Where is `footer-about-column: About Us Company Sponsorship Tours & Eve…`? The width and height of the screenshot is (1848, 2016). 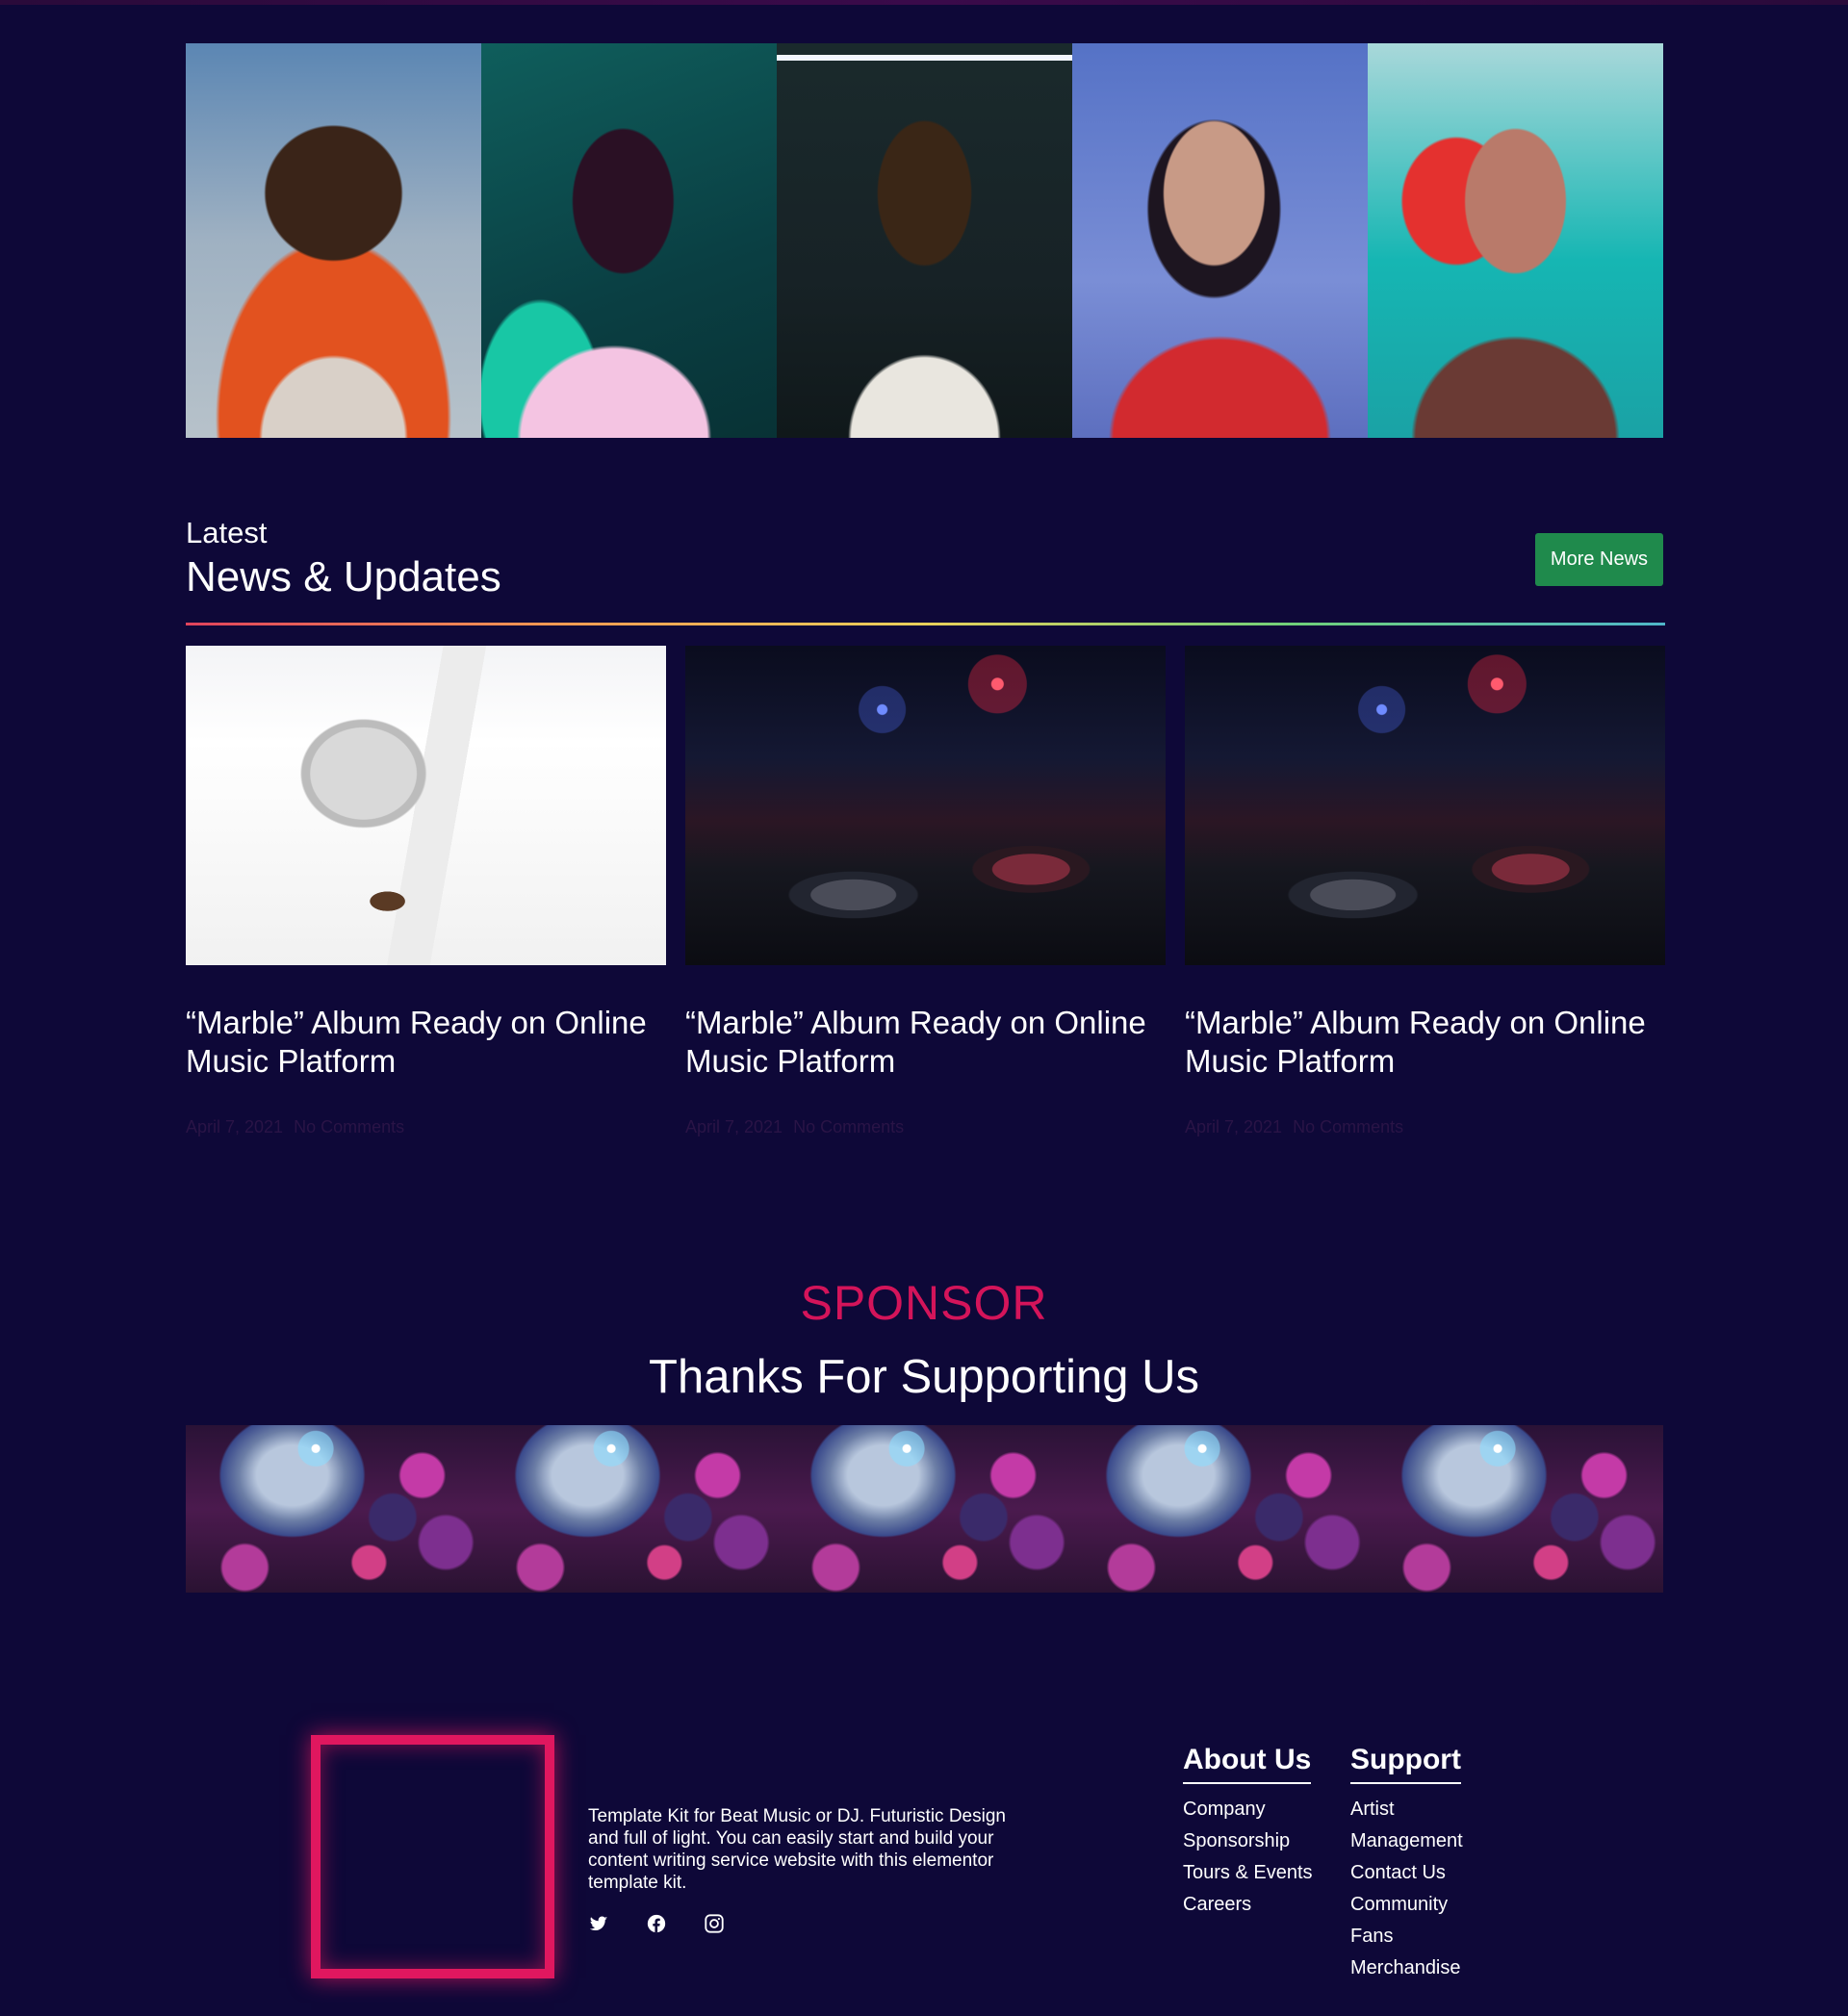 footer-about-column: About Us Company Sponsorship Tours & Eve… is located at coordinates (1248, 1832).